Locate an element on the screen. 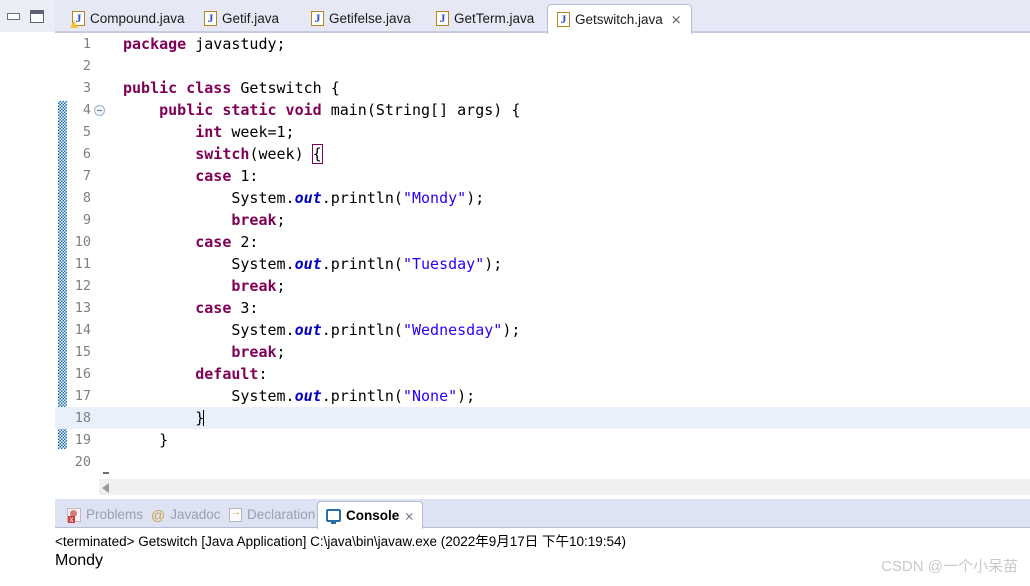 The width and height of the screenshot is (1030, 586). code-token: ; is located at coordinates (281, 286).